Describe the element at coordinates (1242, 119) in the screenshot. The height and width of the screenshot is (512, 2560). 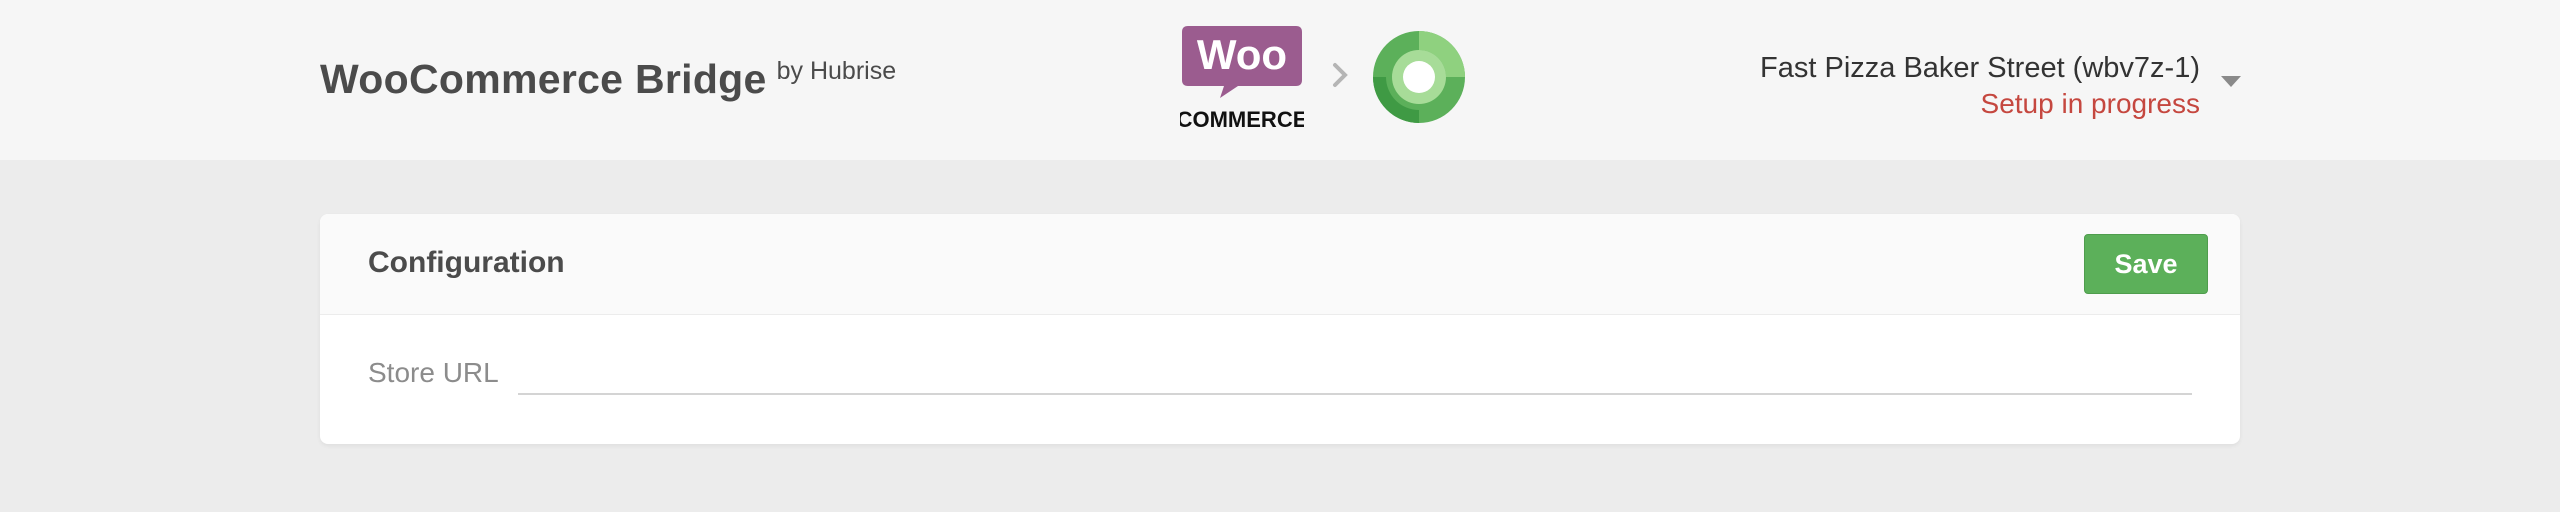
I see `commerce-logo-text: COMMERCE` at that location.